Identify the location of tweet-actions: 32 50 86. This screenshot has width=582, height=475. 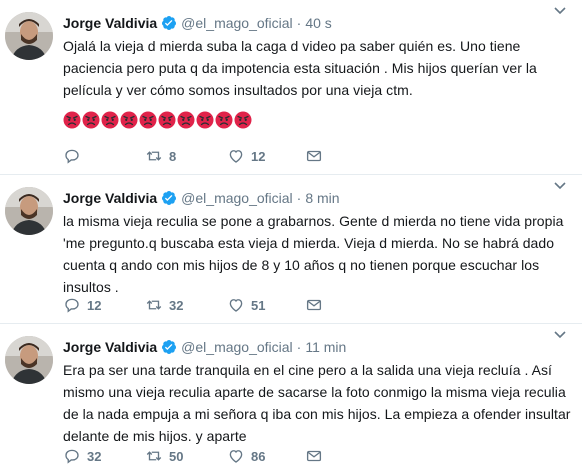
(194, 456).